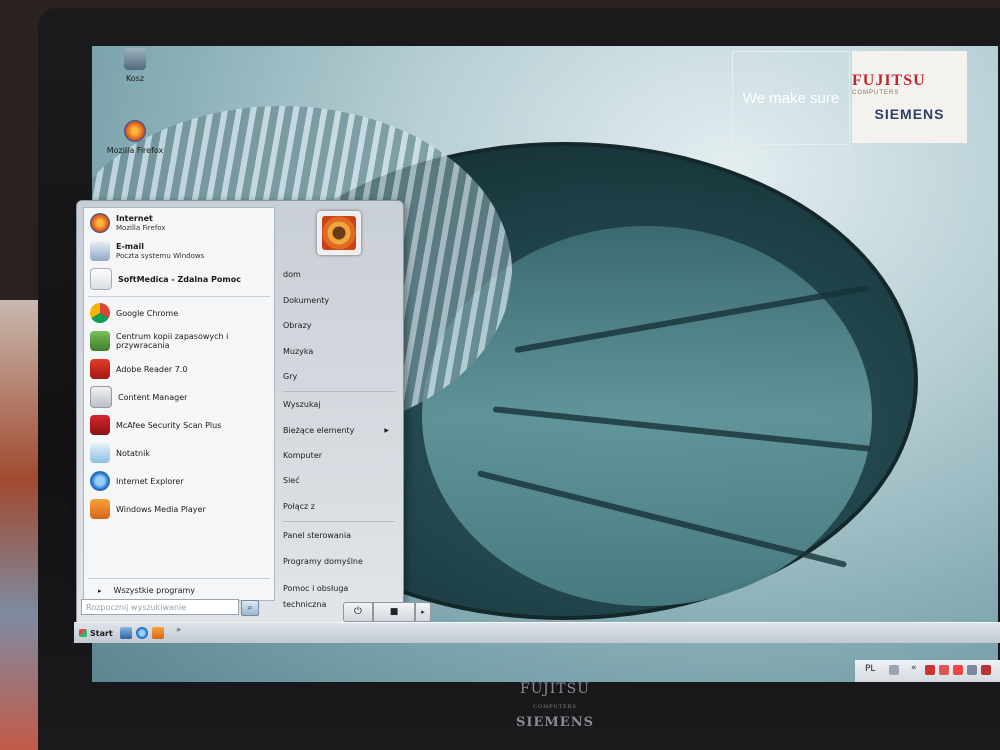 This screenshot has height=750, width=1000. Describe the element at coordinates (319, 430) in the screenshot. I see `link-label: Bieżące elementy` at that location.